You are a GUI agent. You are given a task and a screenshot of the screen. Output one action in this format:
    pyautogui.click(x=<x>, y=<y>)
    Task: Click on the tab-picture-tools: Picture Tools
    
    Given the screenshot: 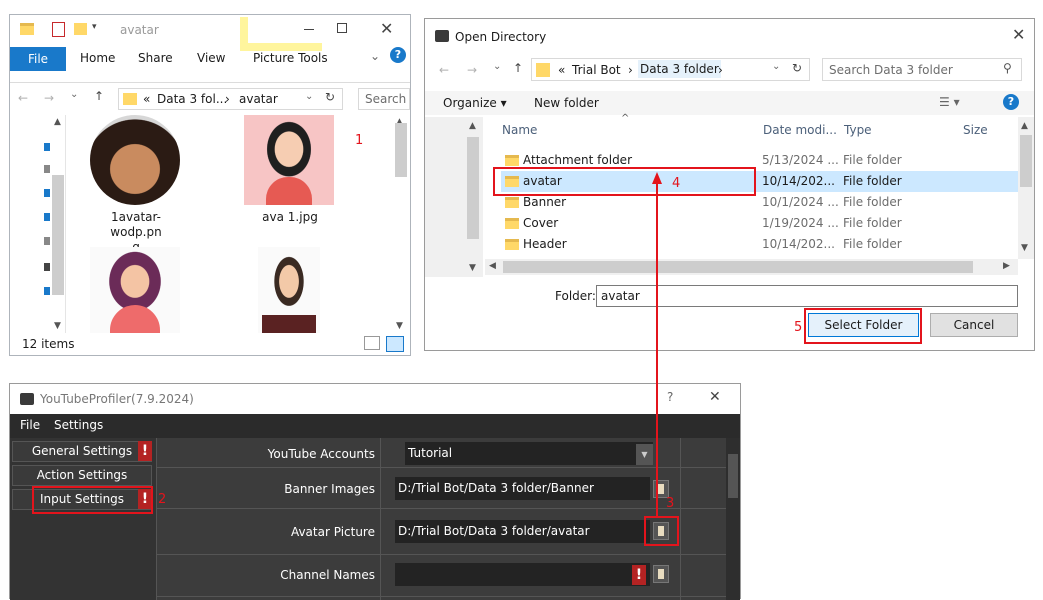 What is the action you would take?
    pyautogui.click(x=290, y=58)
    